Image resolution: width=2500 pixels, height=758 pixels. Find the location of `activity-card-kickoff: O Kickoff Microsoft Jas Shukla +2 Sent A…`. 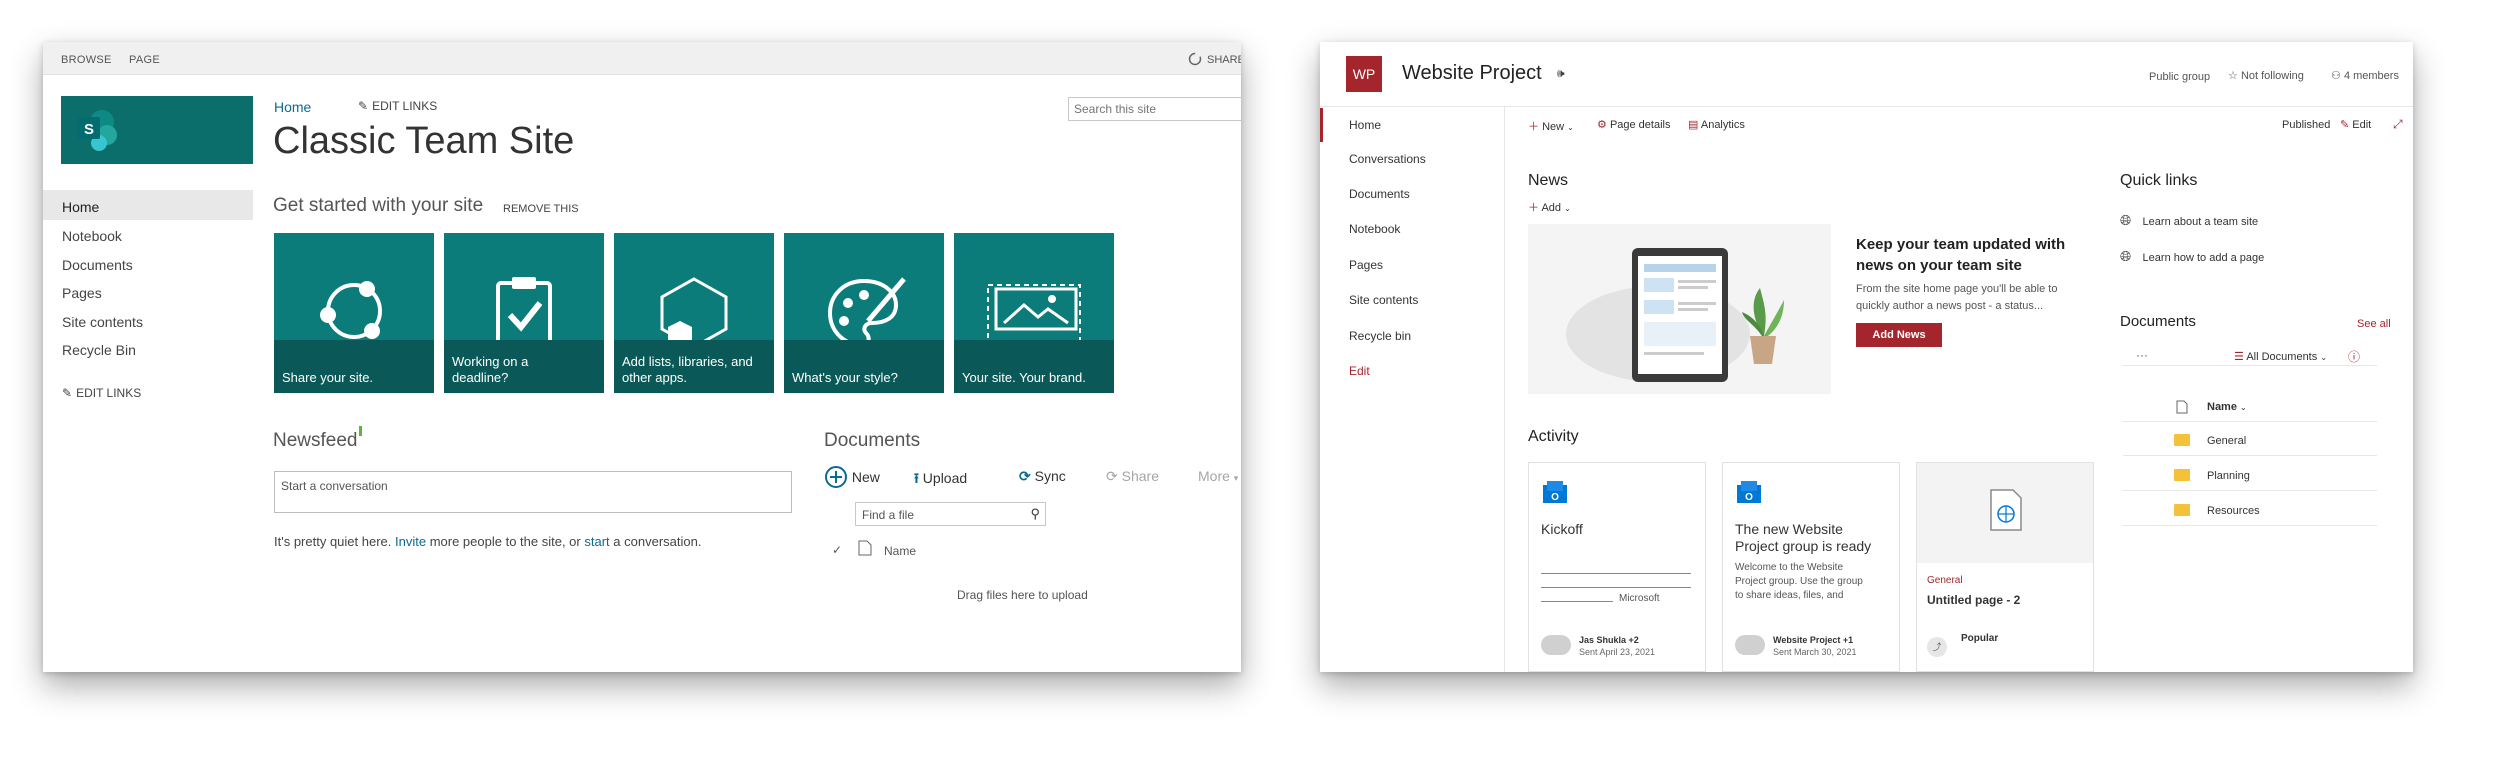

activity-card-kickoff: O Kickoff Microsoft Jas Shukla +2 Sent A… is located at coordinates (1617, 567).